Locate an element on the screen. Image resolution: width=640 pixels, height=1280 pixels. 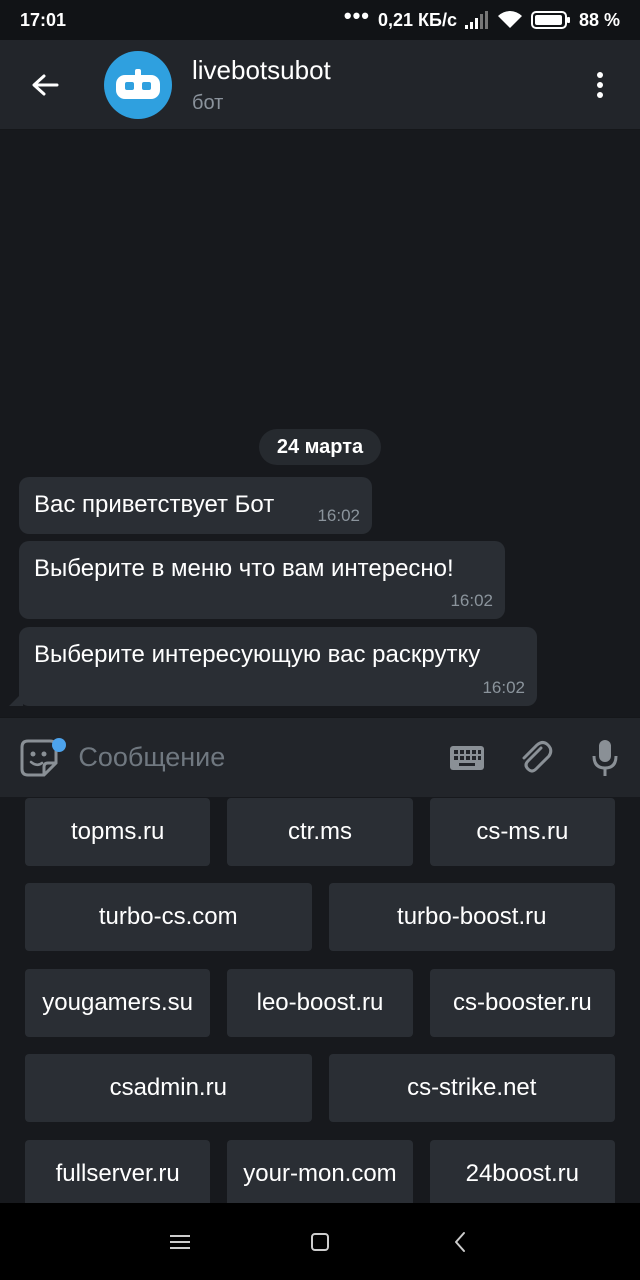
signal-icon is located at coordinates (476, 20).